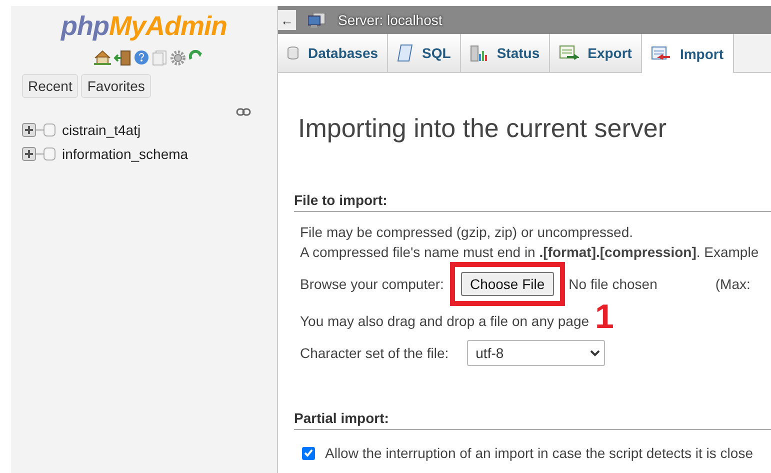 This screenshot has height=473, width=771. I want to click on database-icon, so click(293, 53).